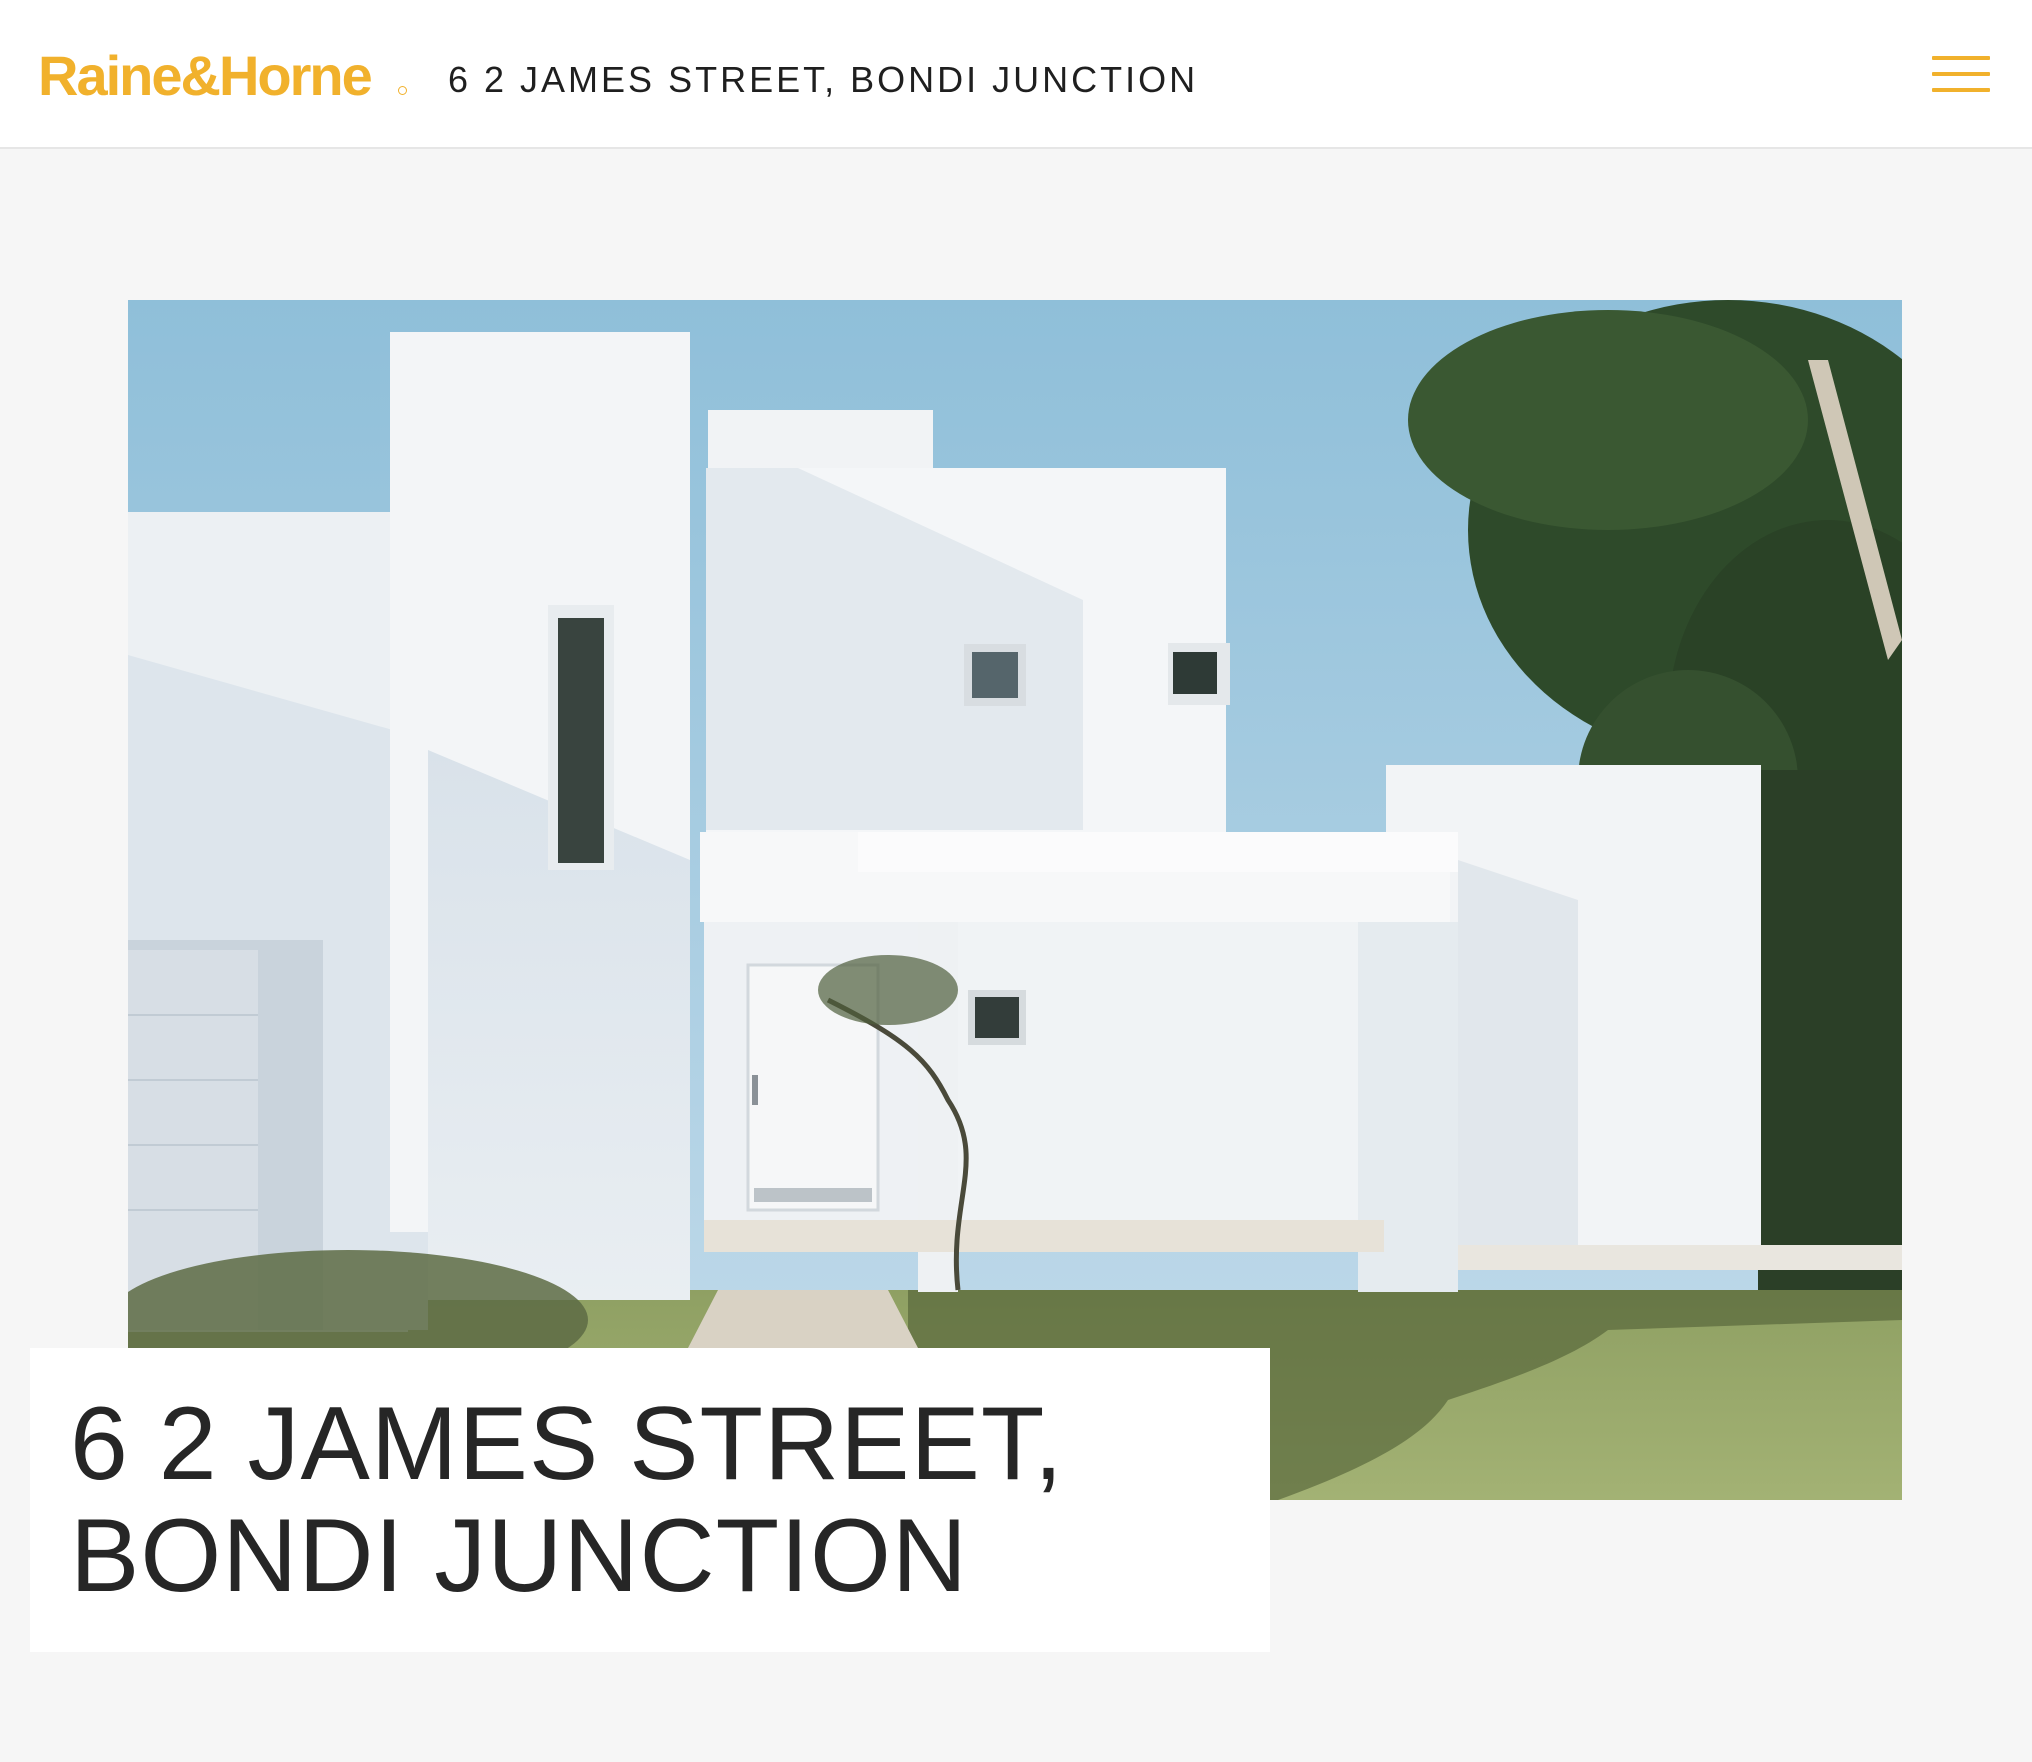 Image resolution: width=2032 pixels, height=1762 pixels. Describe the element at coordinates (823, 79) in the screenshot. I see `header-address-title: 6 2 JAMES STREET, BONDI JUNCTION` at that location.